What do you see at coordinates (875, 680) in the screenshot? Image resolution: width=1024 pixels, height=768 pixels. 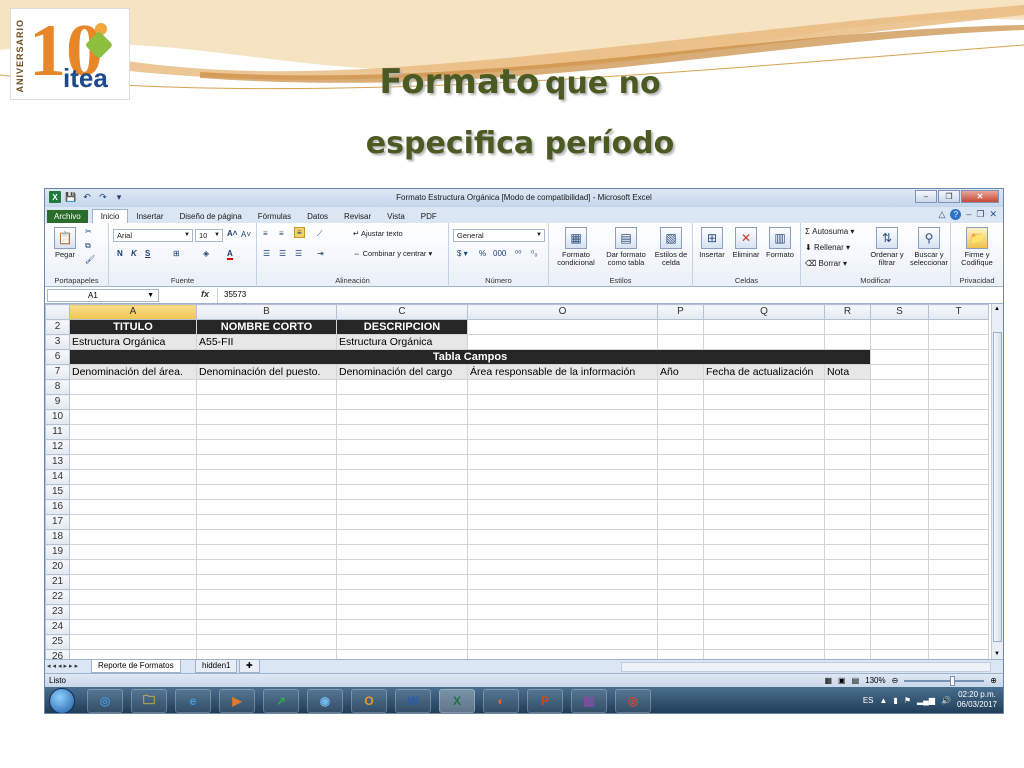 I see `zoom-level: 130%` at bounding box center [875, 680].